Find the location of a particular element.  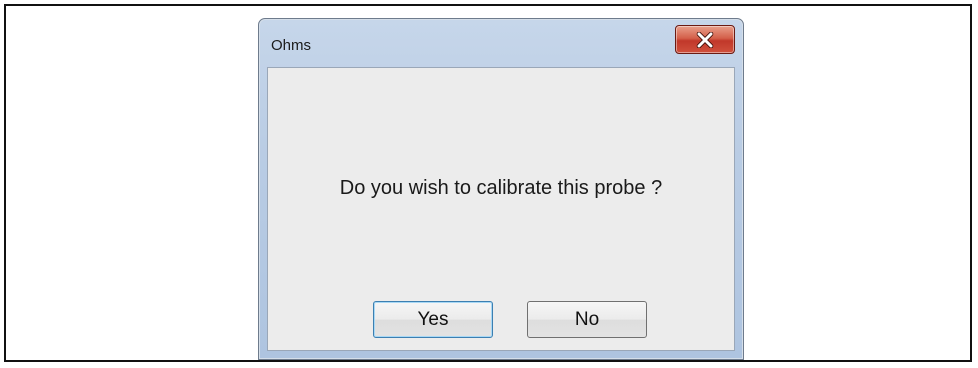

dialog-title: Ohms is located at coordinates (291, 45).